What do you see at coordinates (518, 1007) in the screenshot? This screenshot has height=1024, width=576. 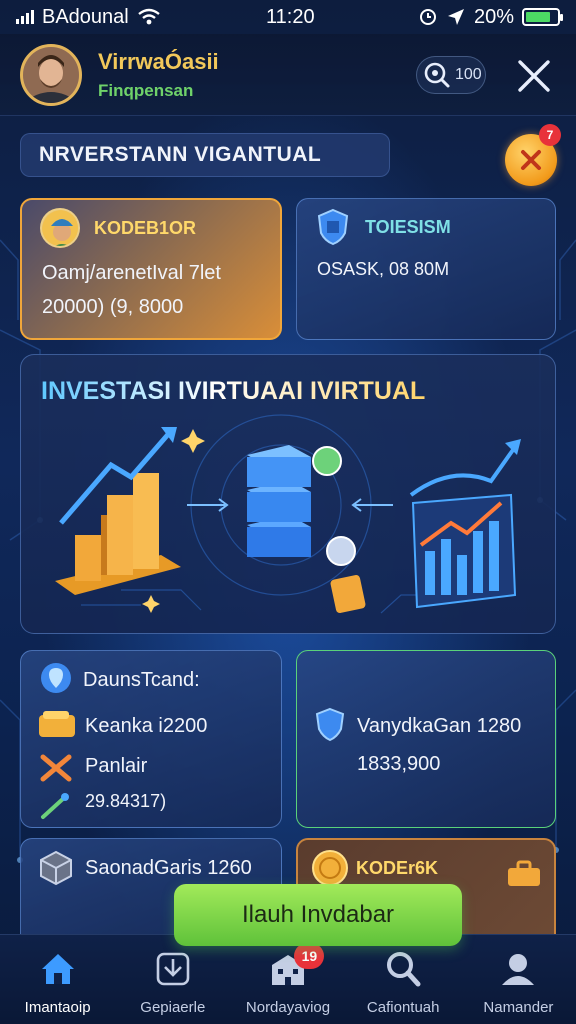 I see `tab-label: Namander` at bounding box center [518, 1007].